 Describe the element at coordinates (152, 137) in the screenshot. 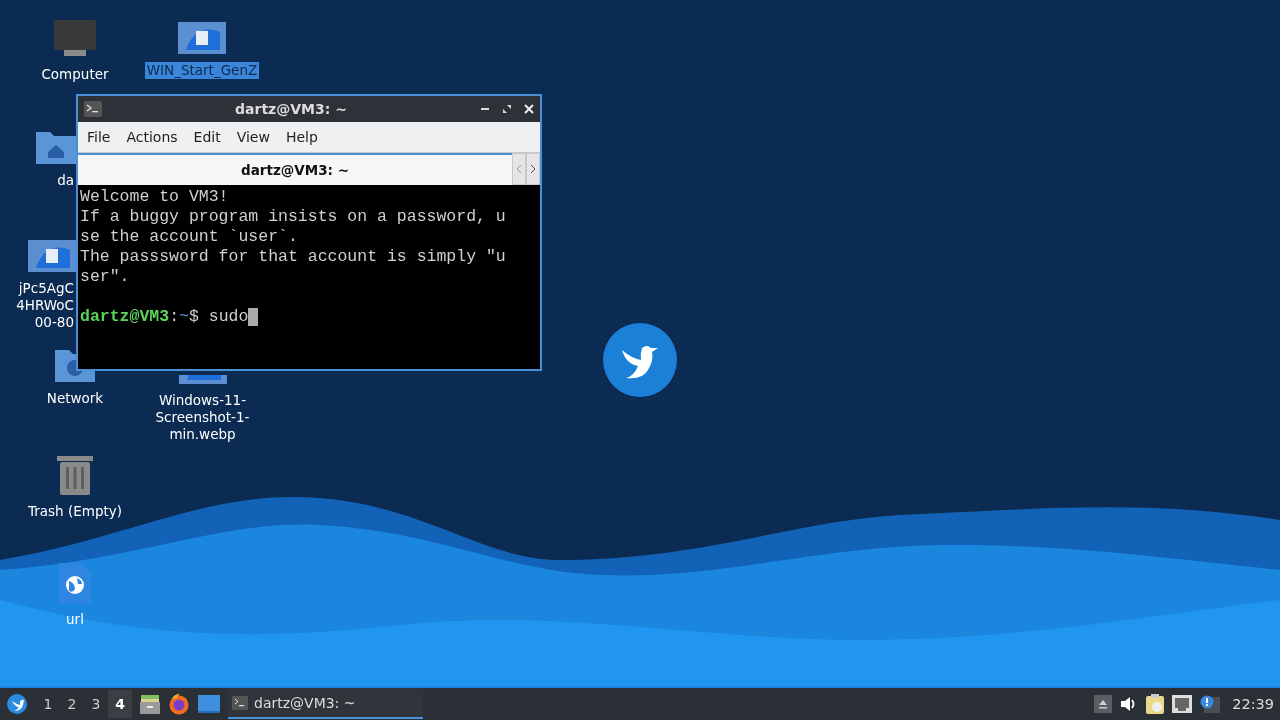

I see `menu-item: Actions` at that location.